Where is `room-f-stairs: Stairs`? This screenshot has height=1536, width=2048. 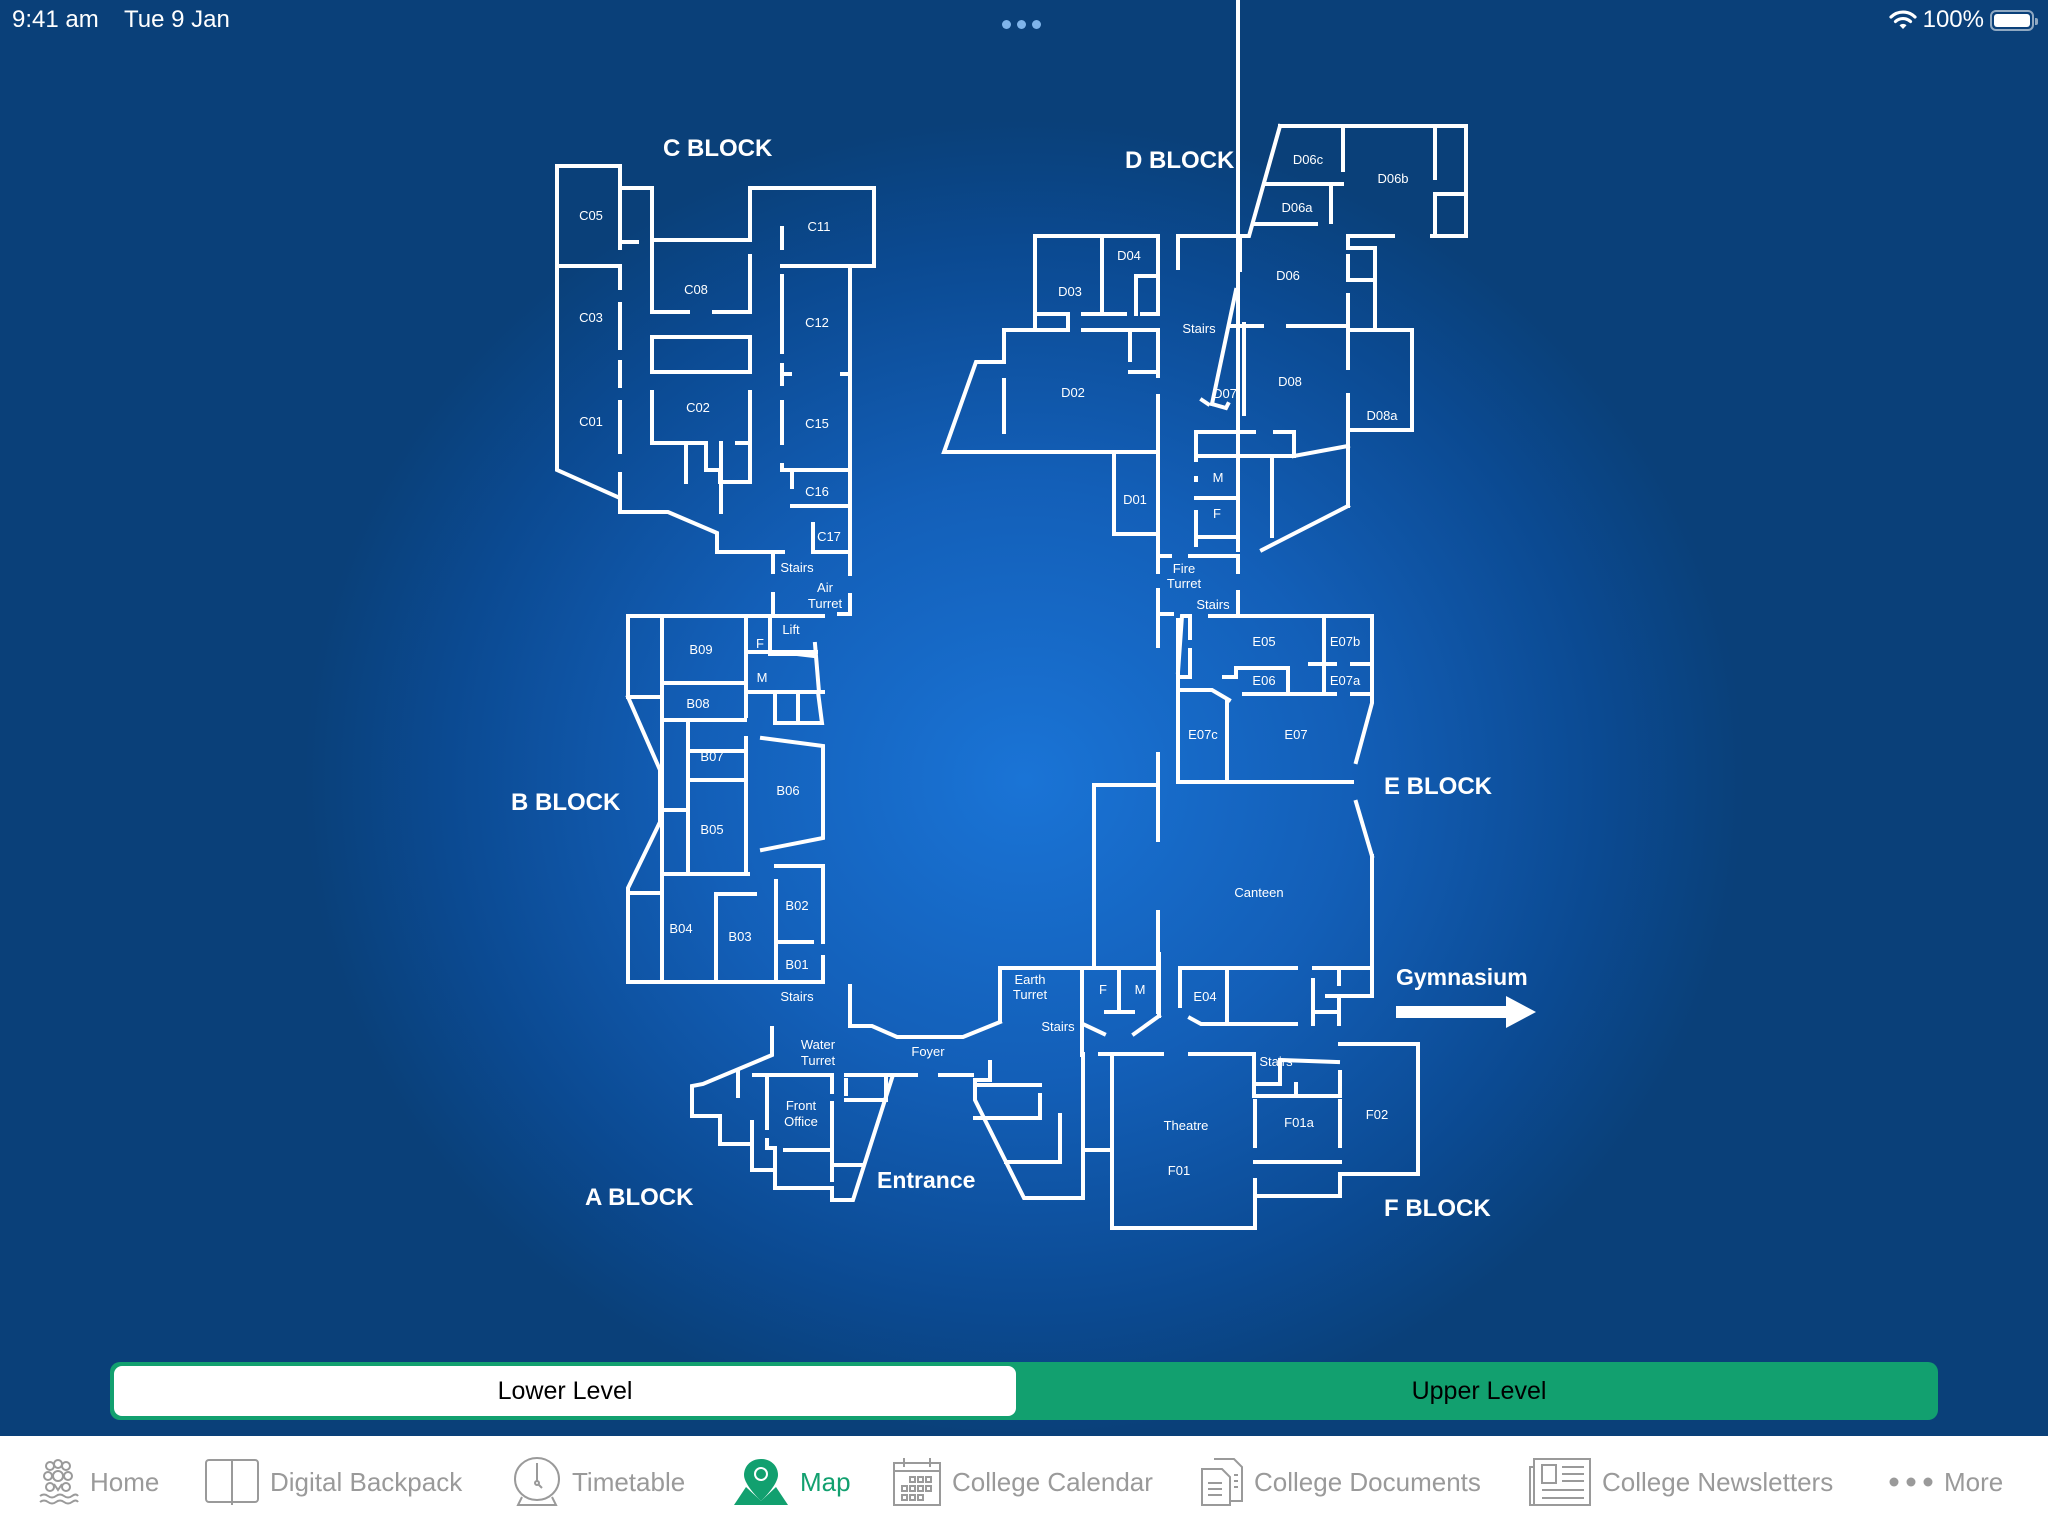 room-f-stairs: Stairs is located at coordinates (1276, 1061).